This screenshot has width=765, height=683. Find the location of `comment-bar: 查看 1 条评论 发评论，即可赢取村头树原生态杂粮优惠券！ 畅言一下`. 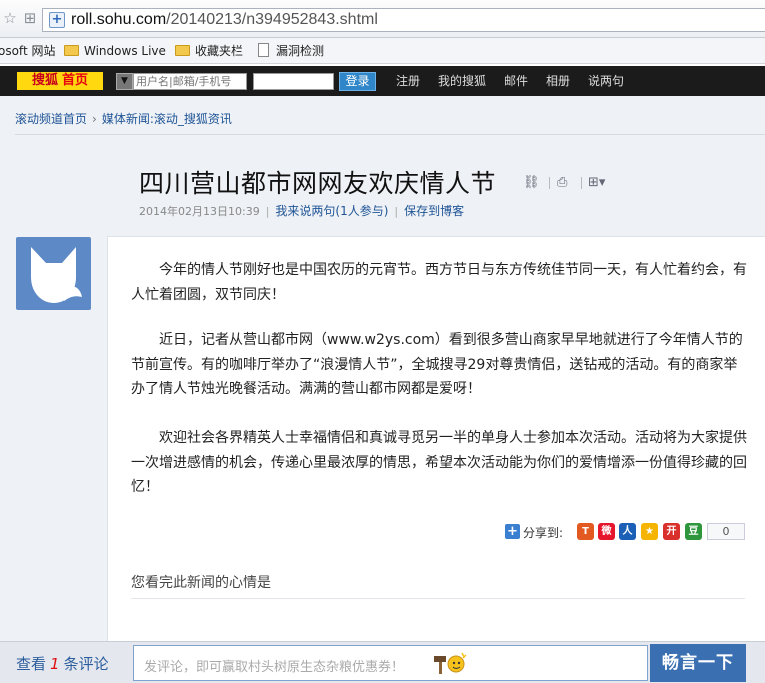

comment-bar: 查看 1 条评论 发评论，即可赢取村头树原生态杂粮优惠券！ 畅言一下 is located at coordinates (382, 662).